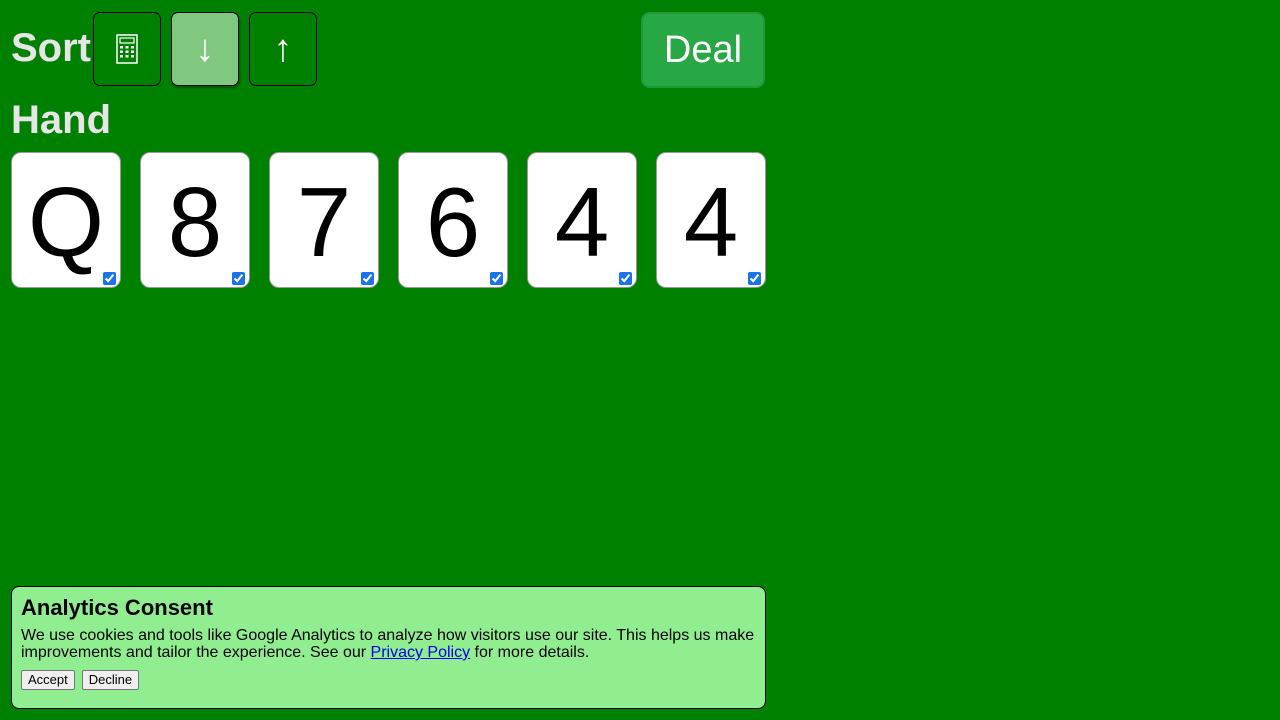 The height and width of the screenshot is (720, 1280). I want to click on card: 7, so click(324, 220).